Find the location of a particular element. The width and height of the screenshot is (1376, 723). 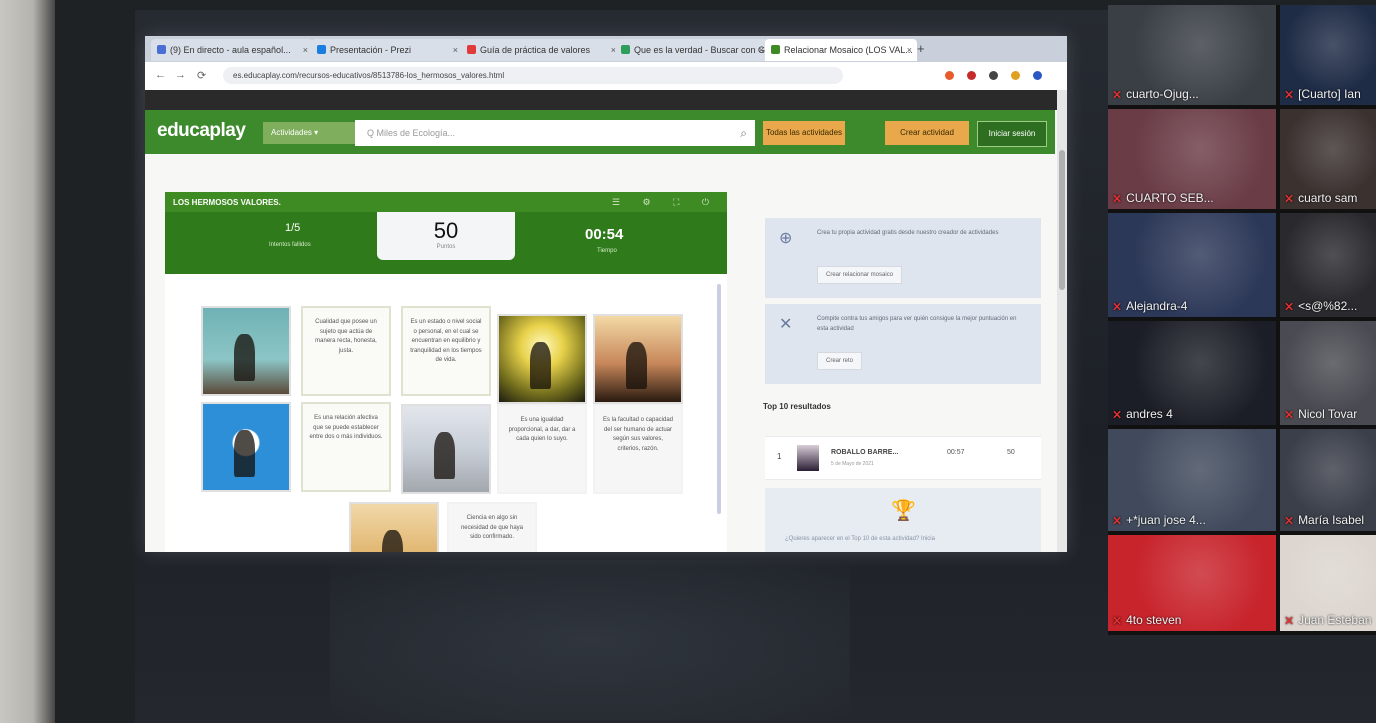

participant-label: ⨯ Nicol Tovar is located at coordinates (1320, 414).